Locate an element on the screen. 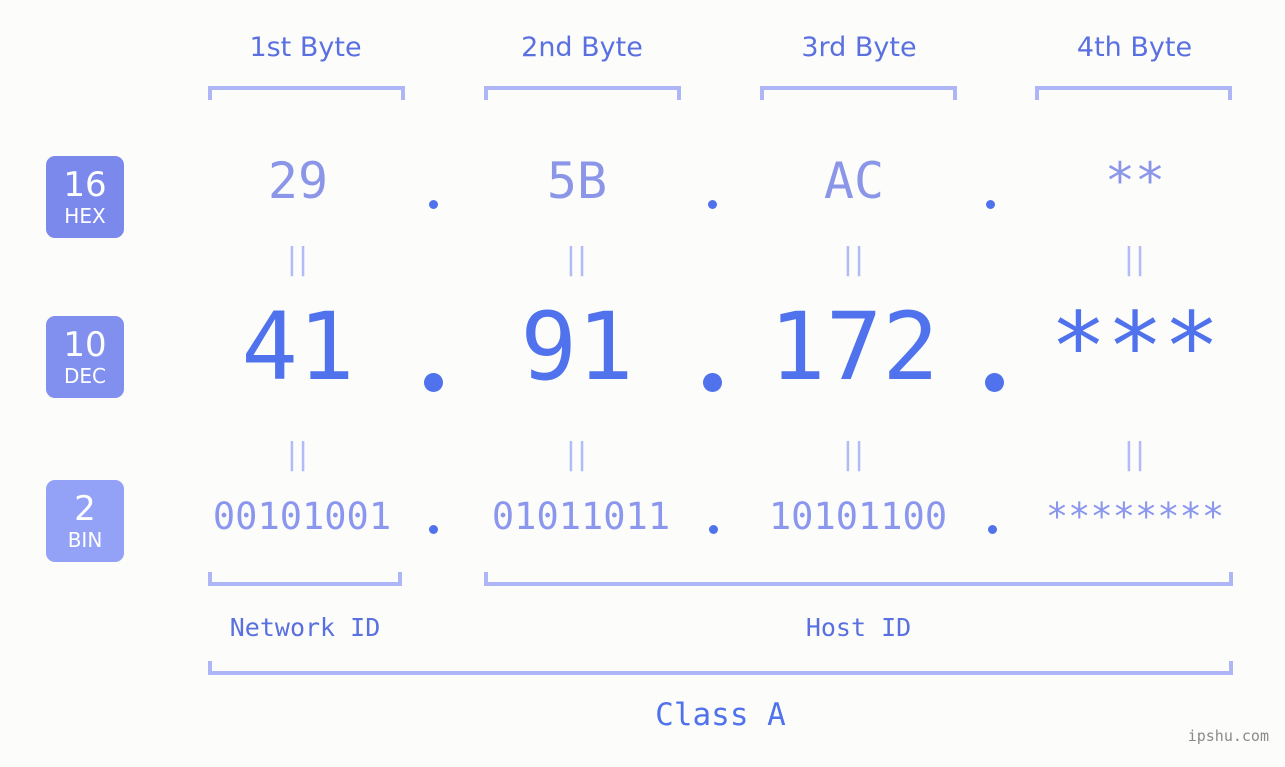  bin-byte-1: 00101001 is located at coordinates (302, 516).